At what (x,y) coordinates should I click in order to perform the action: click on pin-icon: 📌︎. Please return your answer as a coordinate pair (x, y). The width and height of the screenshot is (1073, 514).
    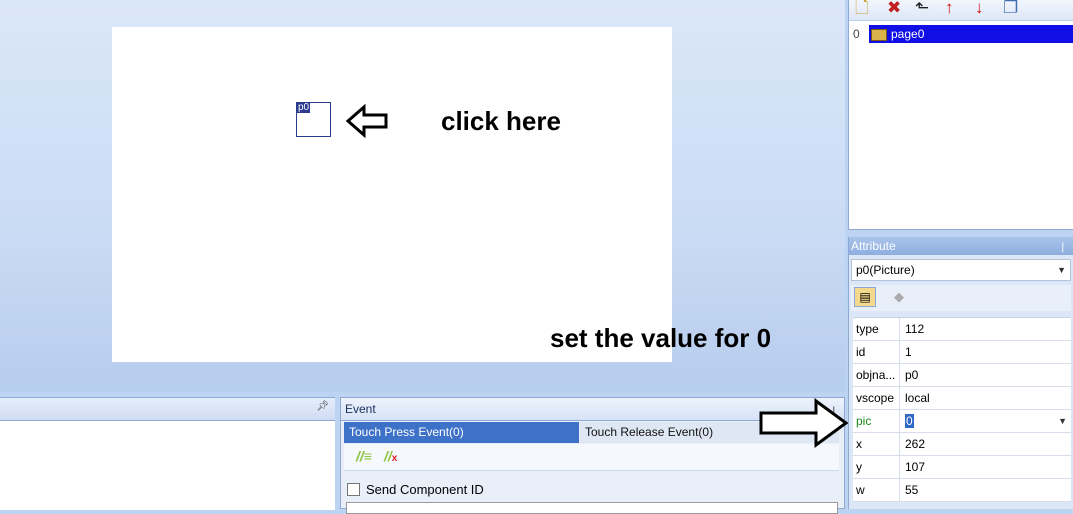
    Looking at the image, I should click on (322, 406).